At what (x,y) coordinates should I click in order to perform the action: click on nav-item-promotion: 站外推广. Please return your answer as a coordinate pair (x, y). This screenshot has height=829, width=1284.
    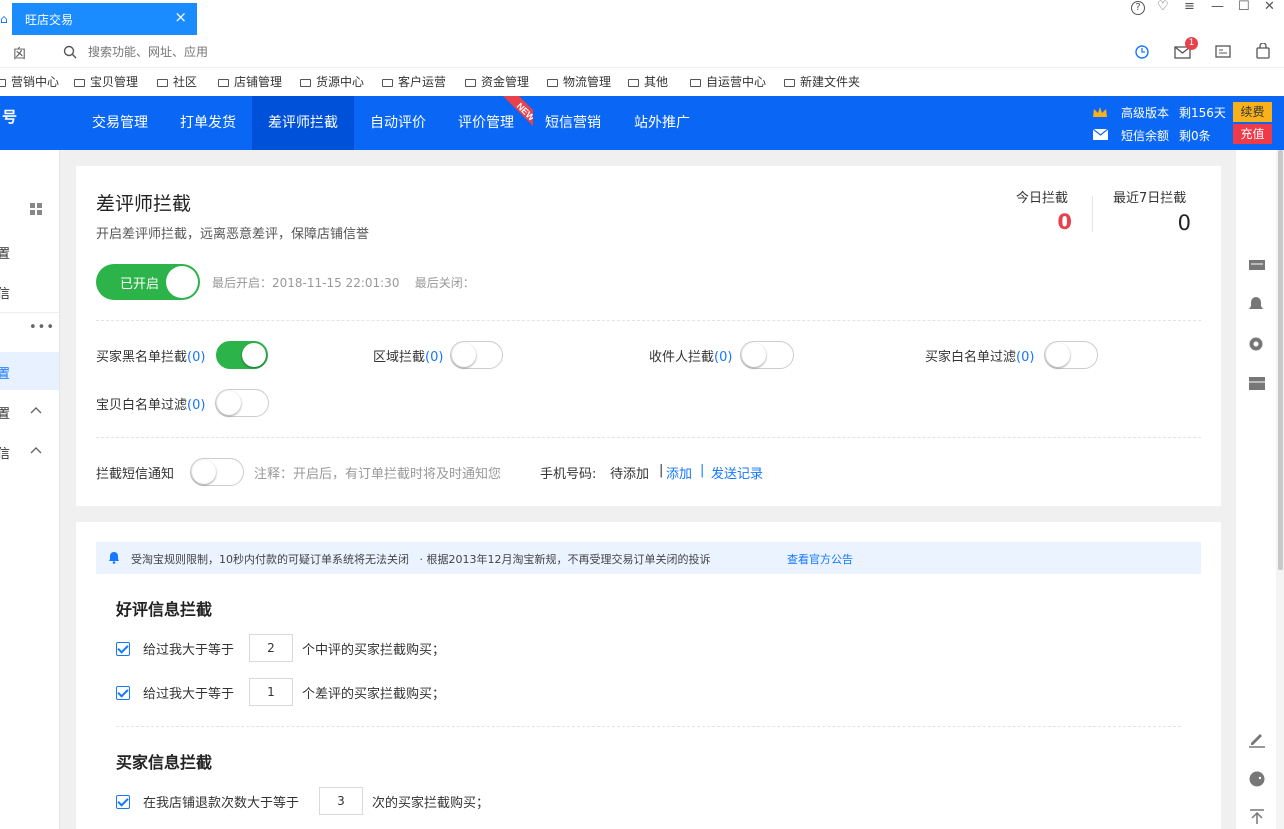
    Looking at the image, I should click on (662, 123).